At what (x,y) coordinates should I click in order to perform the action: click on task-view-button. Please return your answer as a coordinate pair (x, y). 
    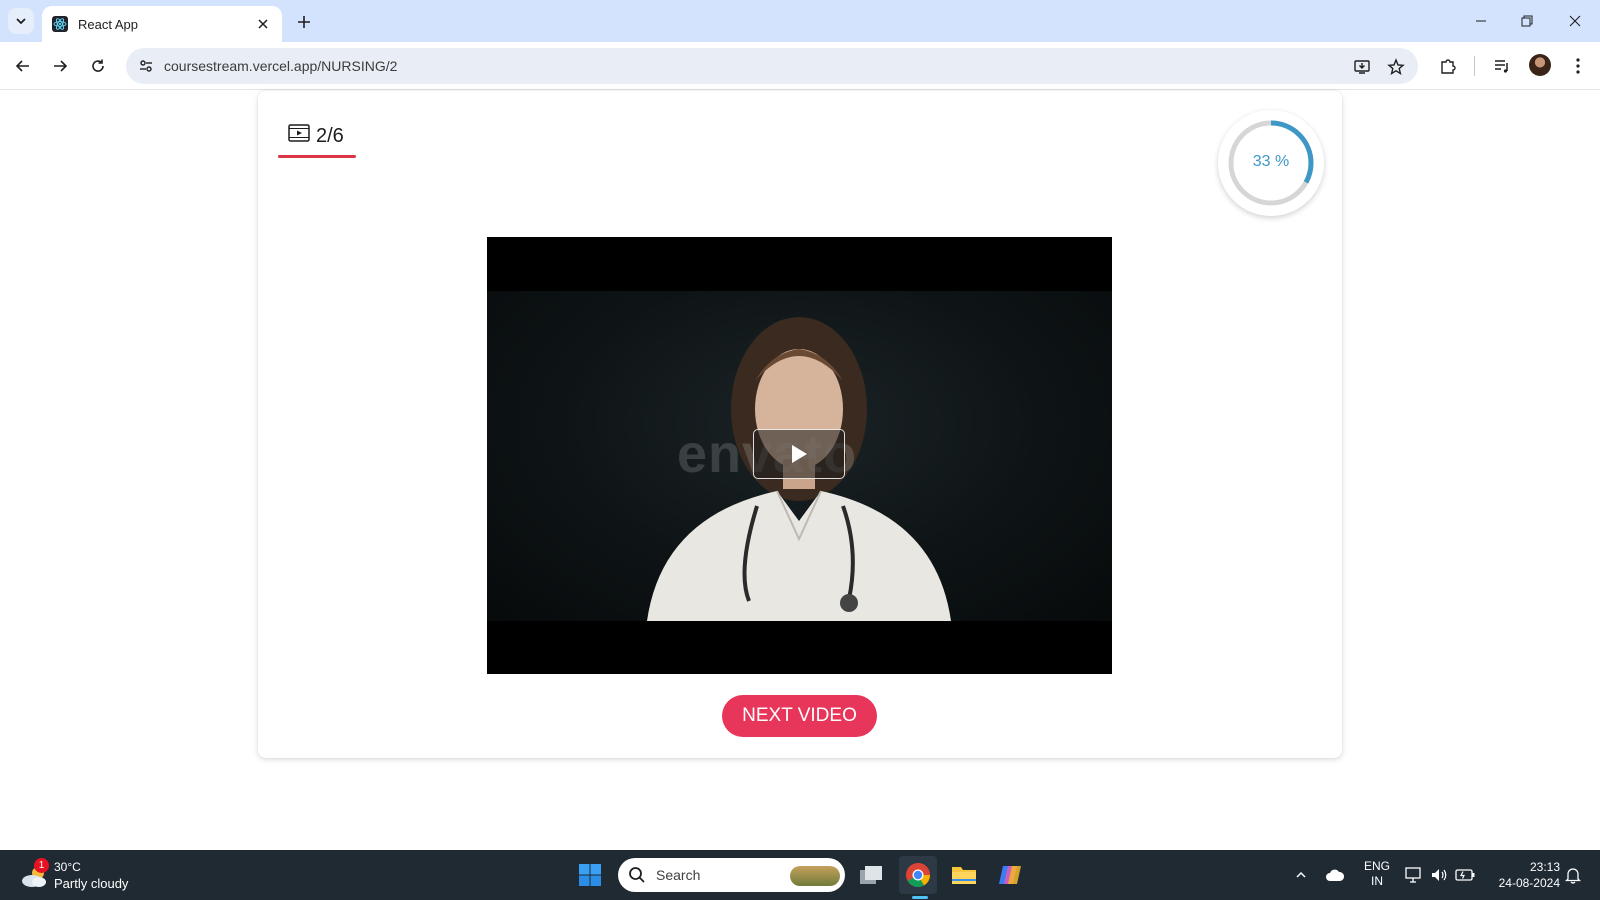
    Looking at the image, I should click on (871, 875).